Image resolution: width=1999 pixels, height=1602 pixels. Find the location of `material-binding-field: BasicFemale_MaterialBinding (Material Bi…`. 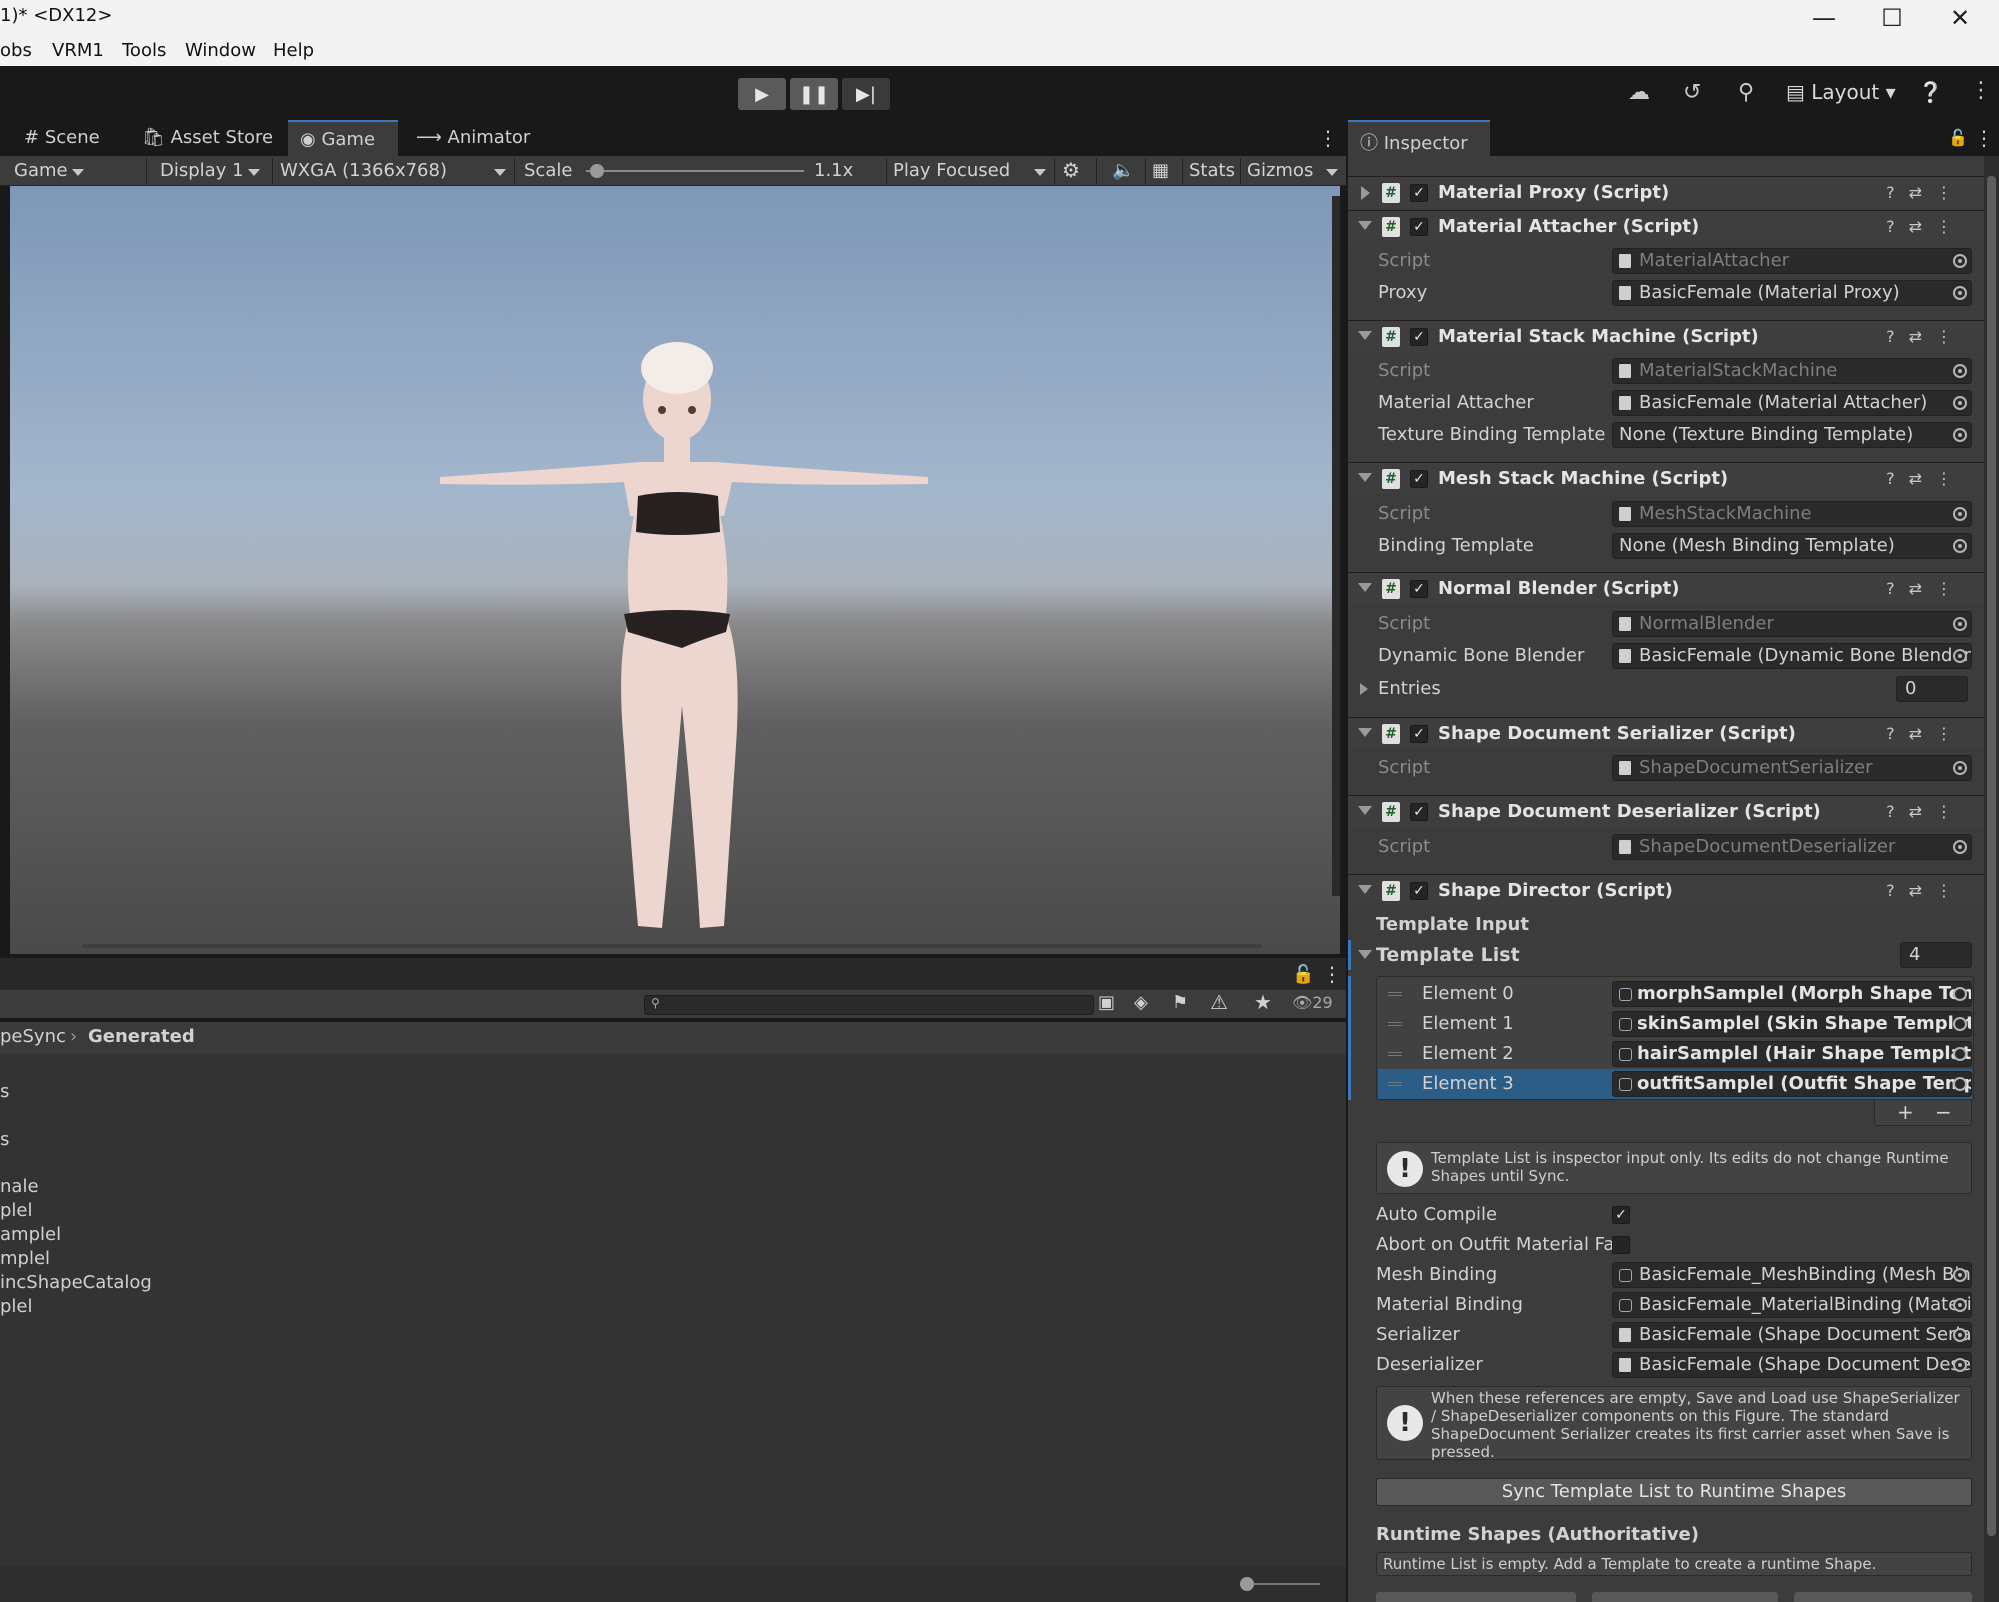

material-binding-field: BasicFemale_MaterialBinding (Material Bi… is located at coordinates (1792, 1305).